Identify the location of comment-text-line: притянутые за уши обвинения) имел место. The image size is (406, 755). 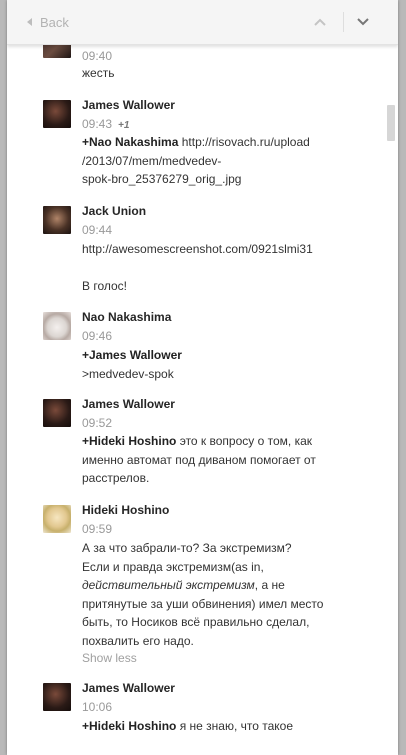
(203, 603).